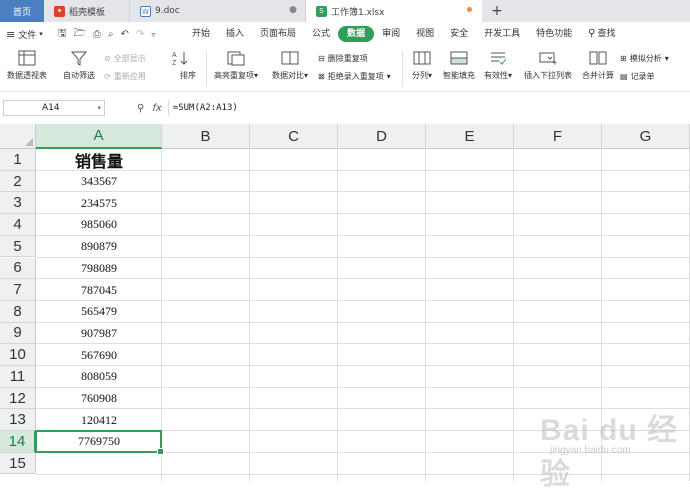  What do you see at coordinates (459, 65) in the screenshot?
I see `smart-fill-button: 智能填充` at bounding box center [459, 65].